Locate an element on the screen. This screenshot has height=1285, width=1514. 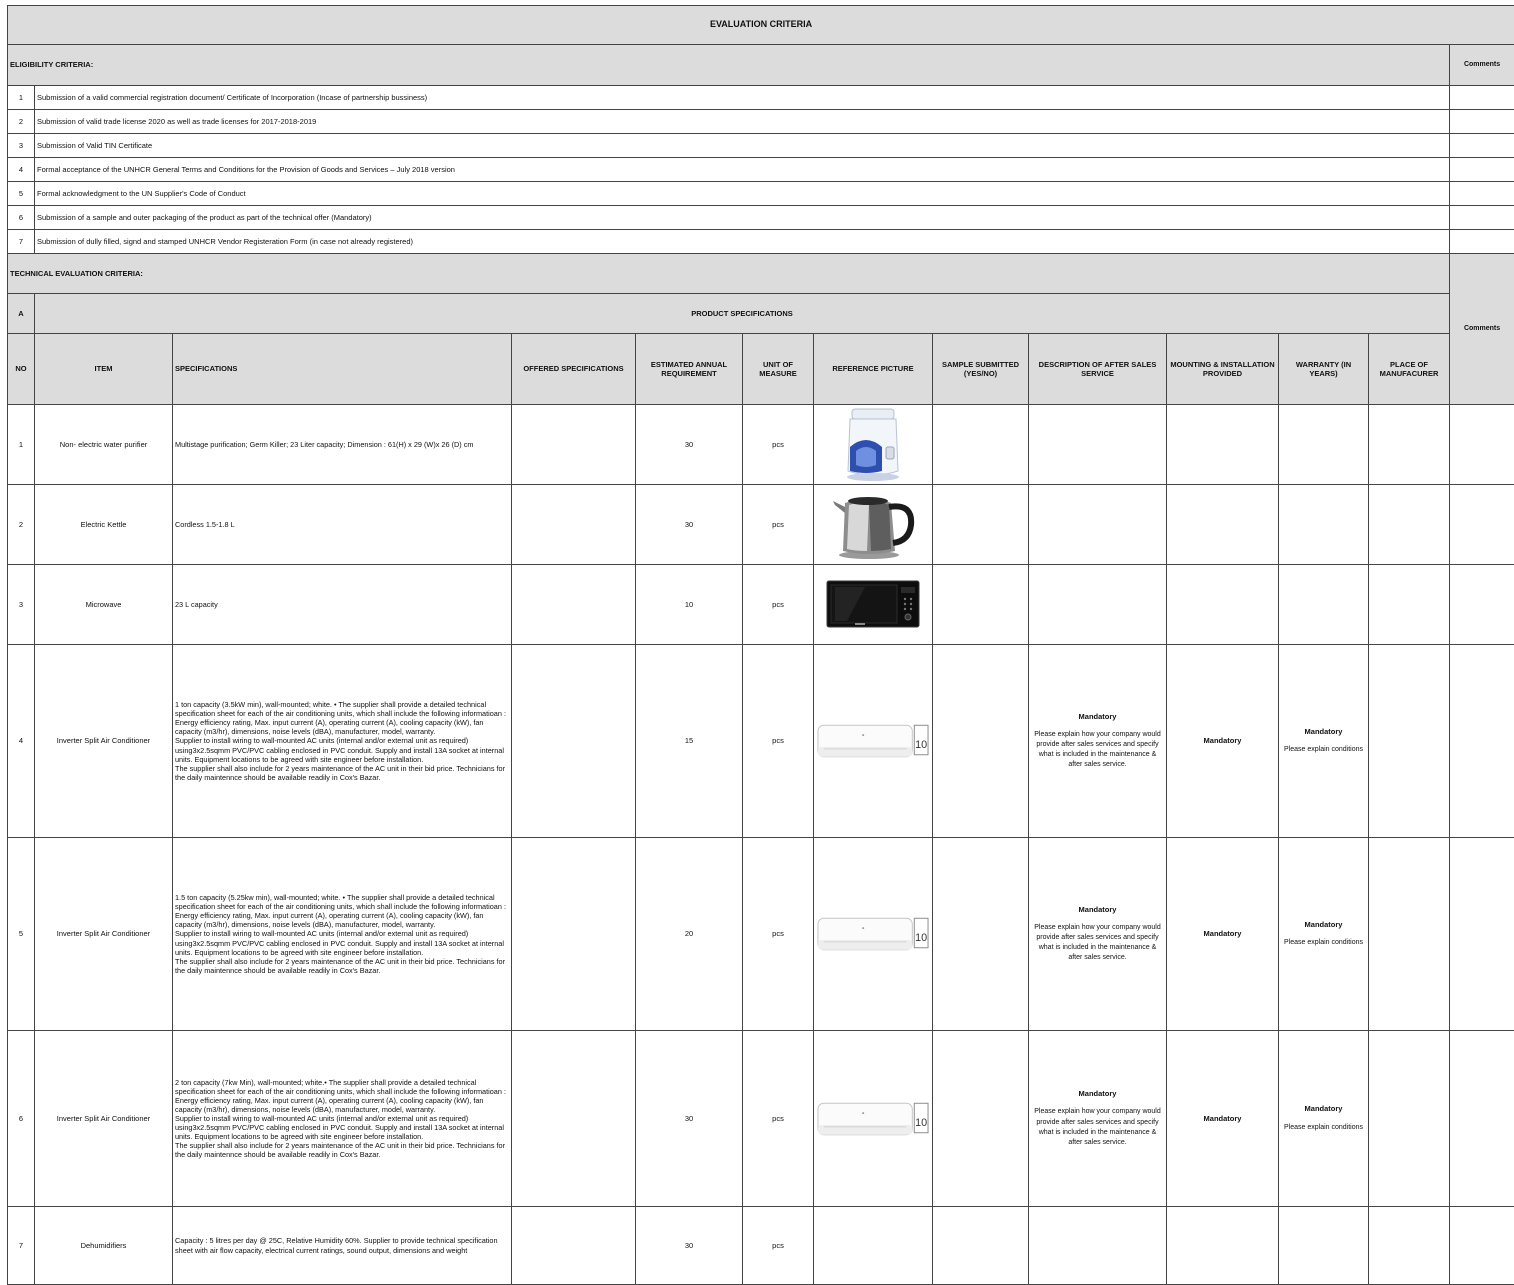
eligibility-comments-header: Comments is located at coordinates (1482, 65).